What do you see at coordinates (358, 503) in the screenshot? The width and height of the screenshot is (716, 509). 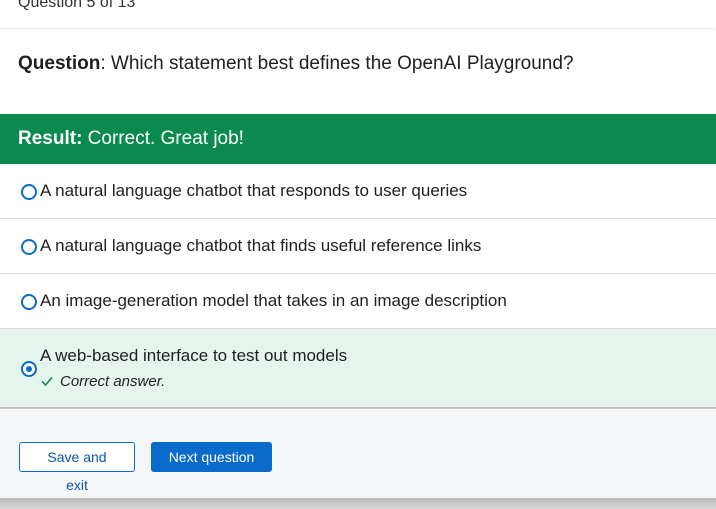 I see `page-bottom-edge` at bounding box center [358, 503].